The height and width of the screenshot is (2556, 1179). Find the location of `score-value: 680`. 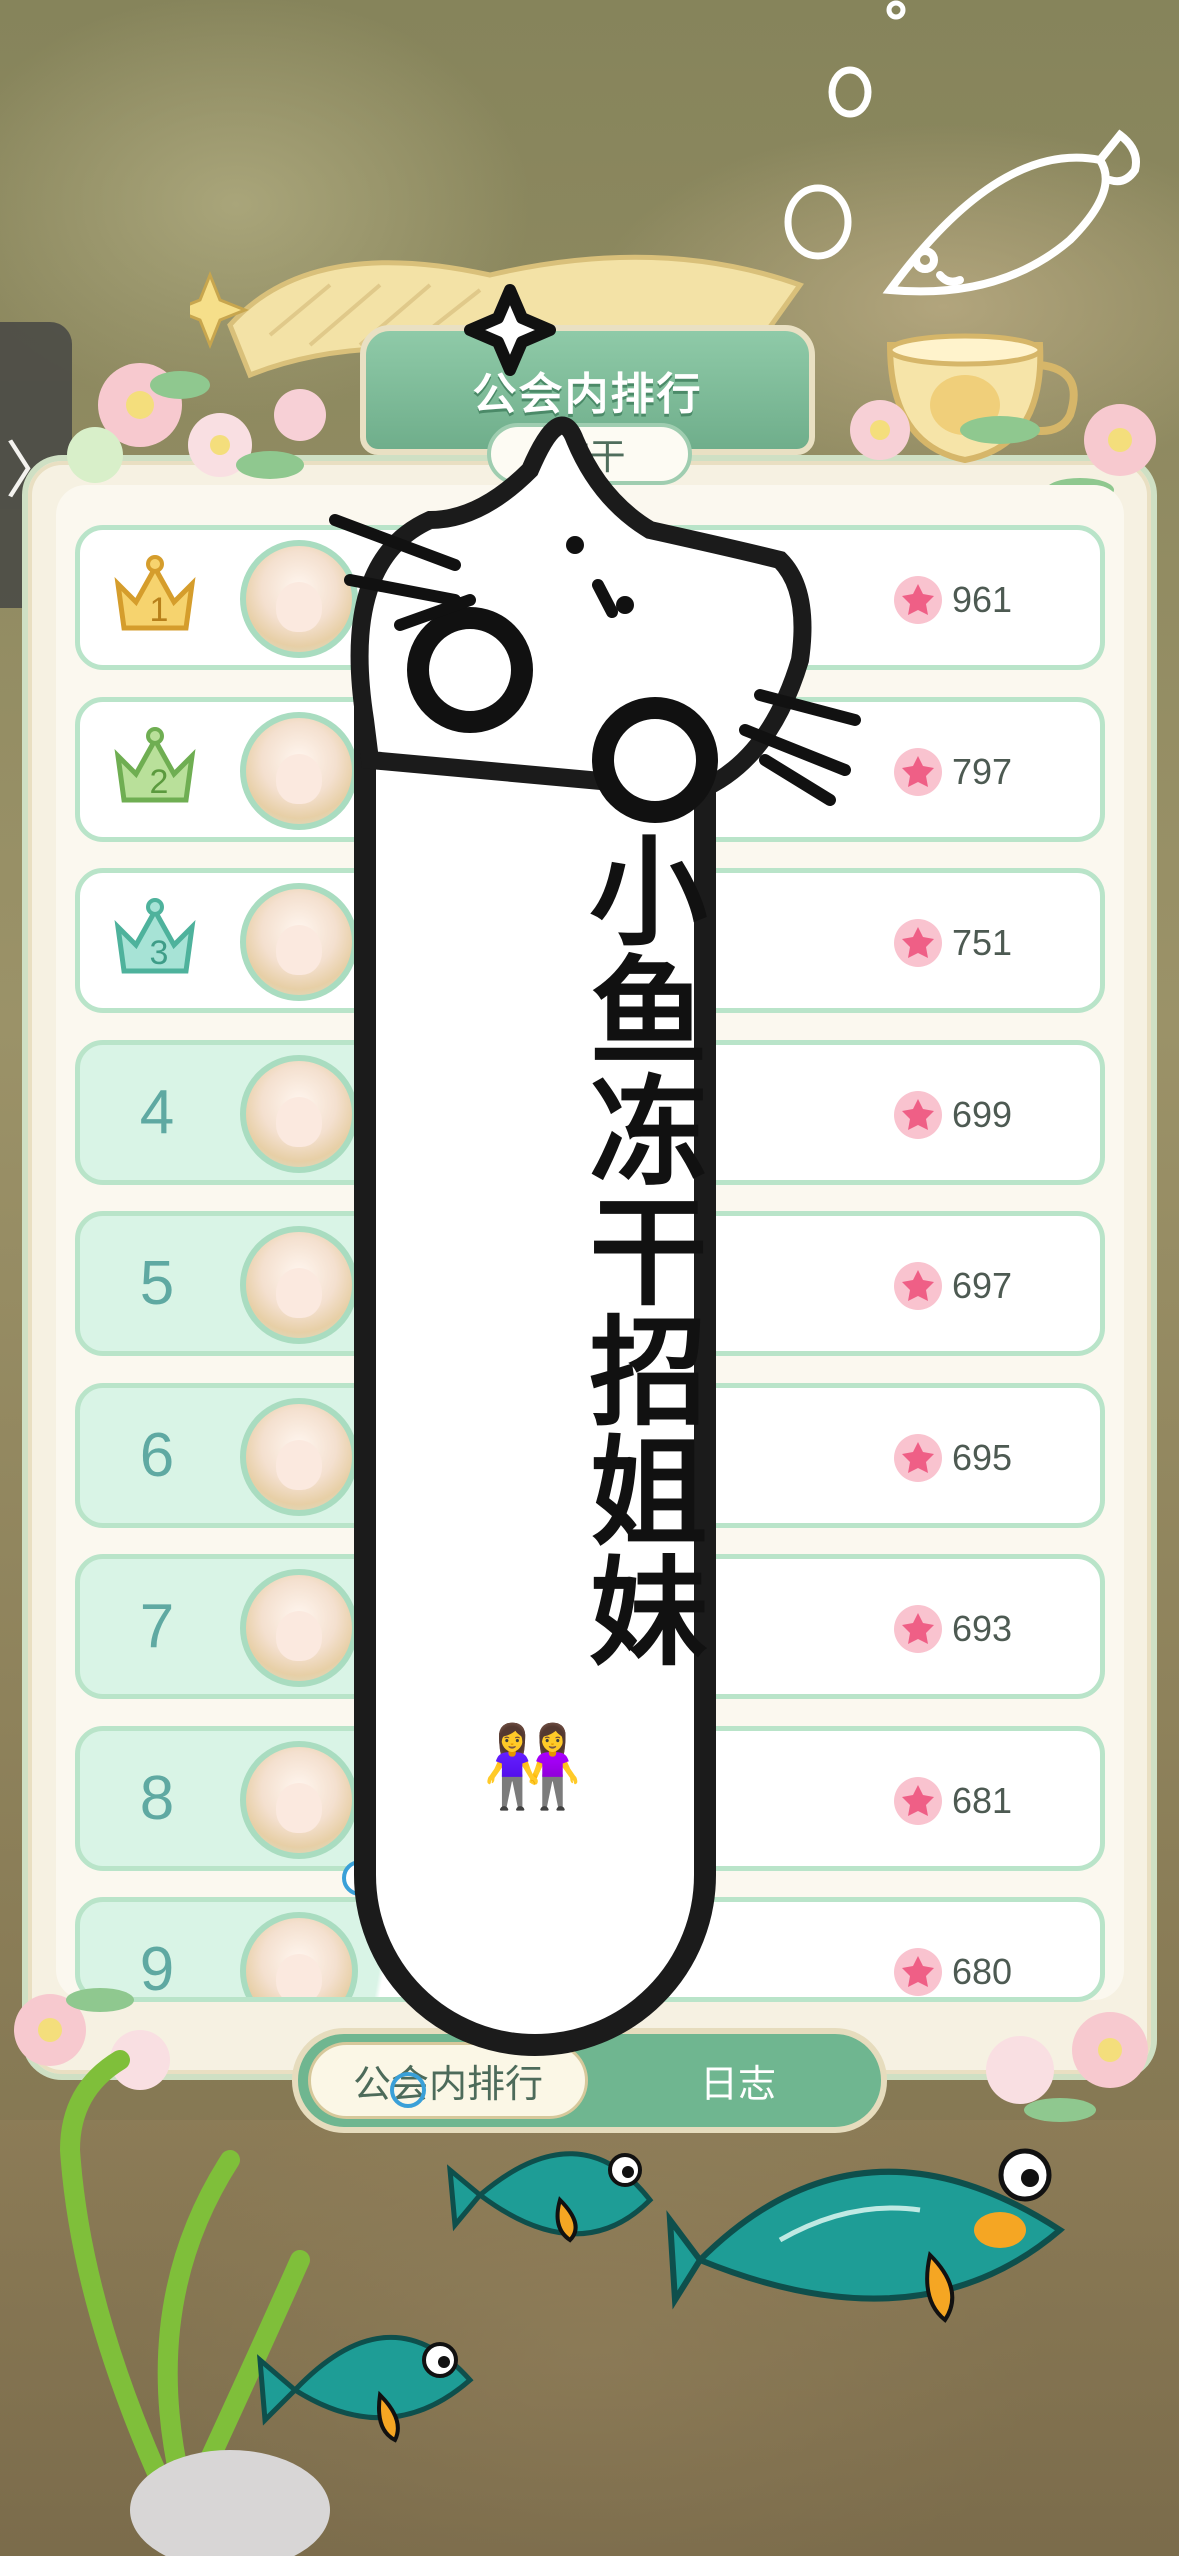

score-value: 680 is located at coordinates (982, 1971).